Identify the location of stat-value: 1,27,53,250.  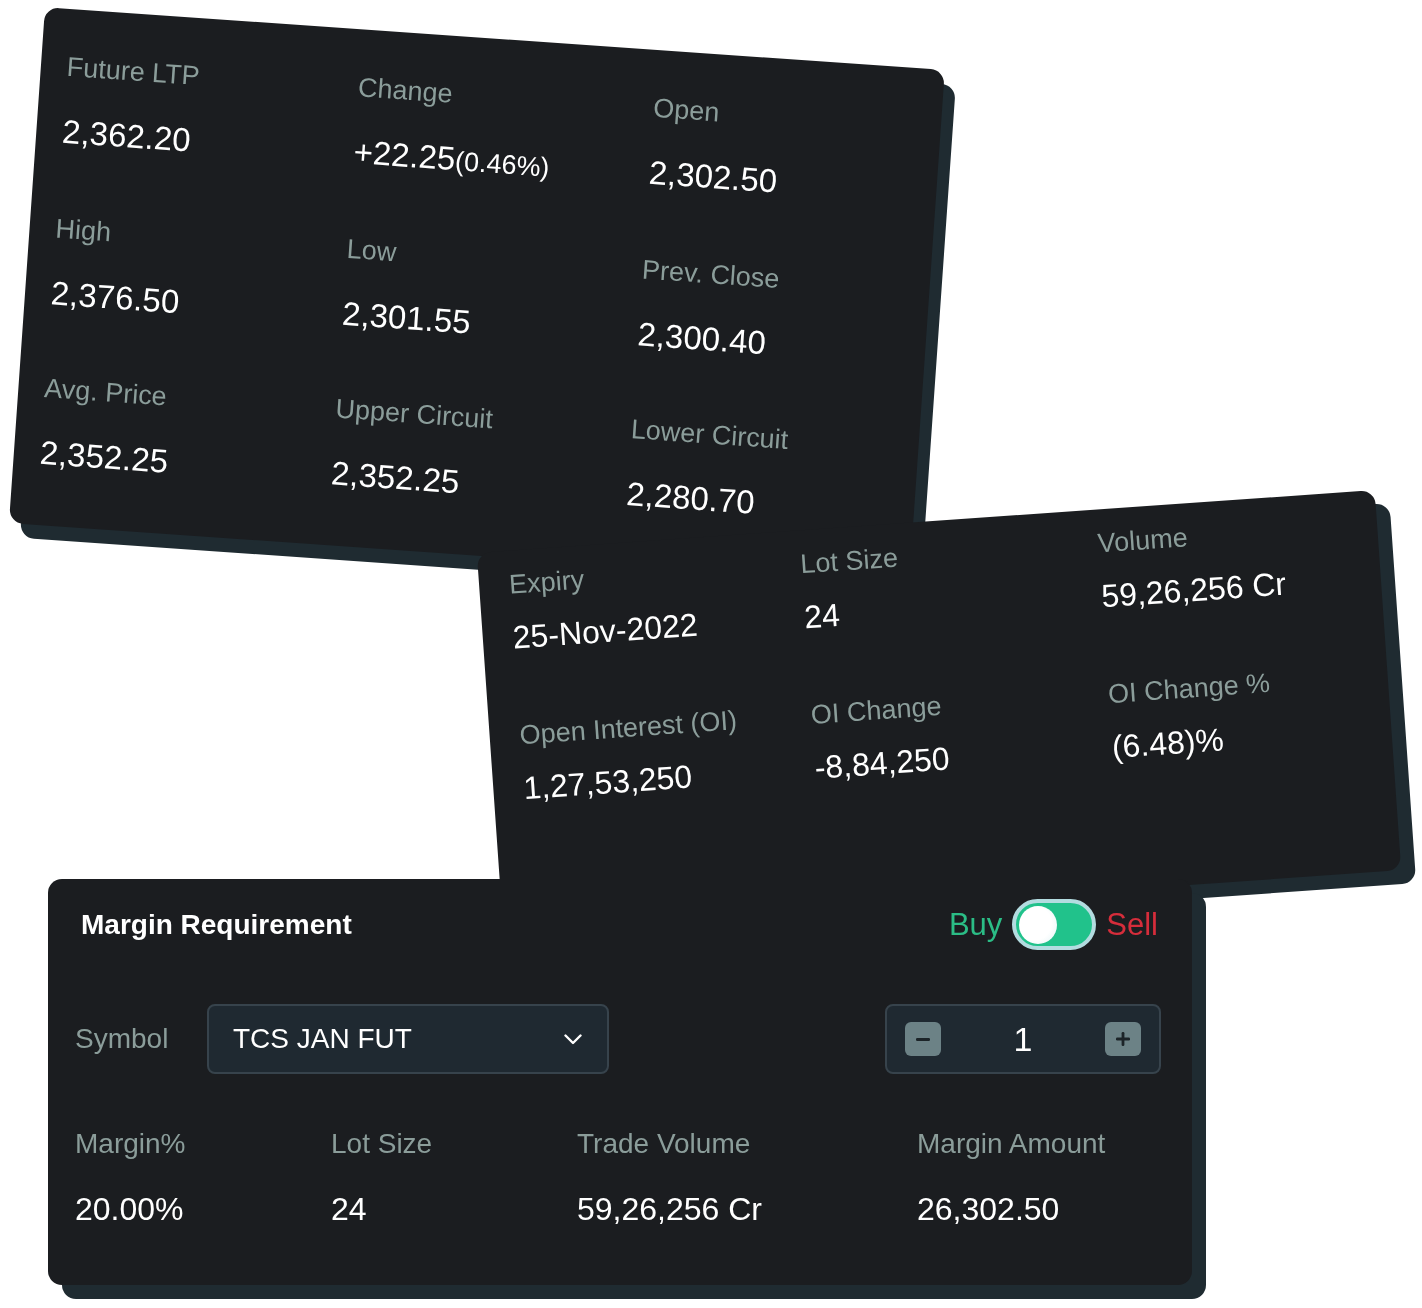
(608, 783).